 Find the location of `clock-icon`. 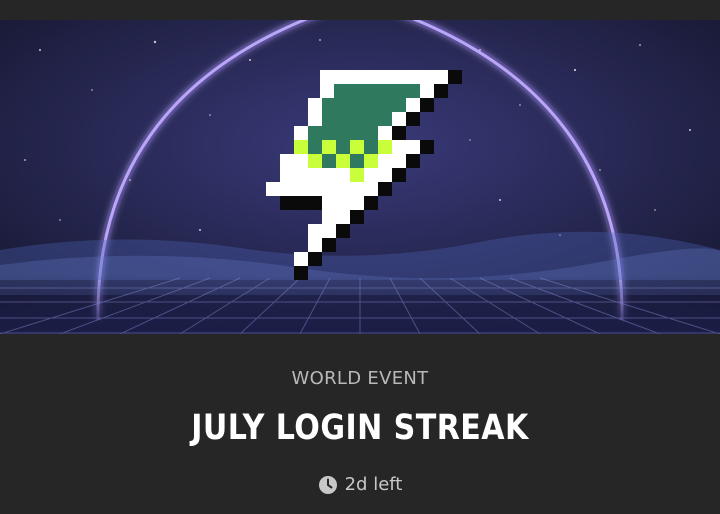

clock-icon is located at coordinates (328, 485).